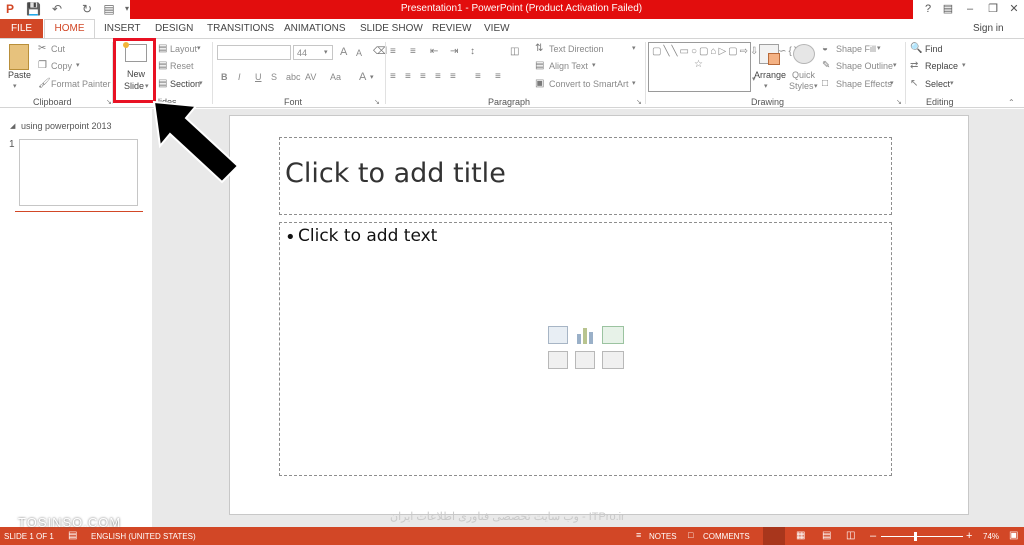  What do you see at coordinates (109, 9) in the screenshot?
I see `start-from-beginning-icon: ▤` at bounding box center [109, 9].